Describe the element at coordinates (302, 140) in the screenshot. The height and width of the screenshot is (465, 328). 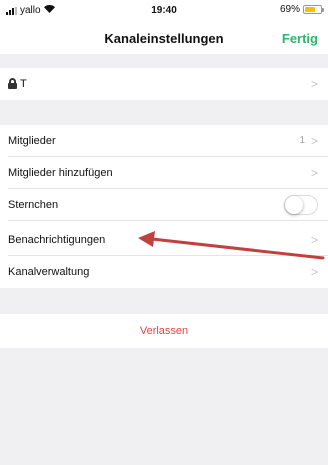
I see `members-count: 1` at that location.